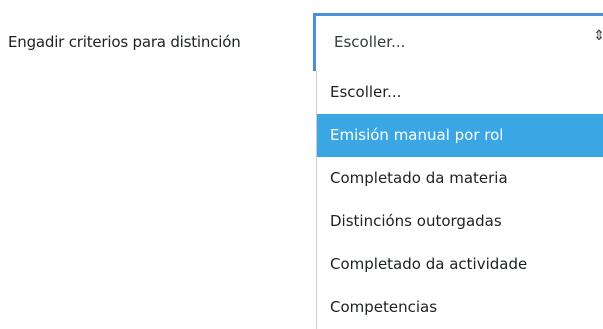 The width and height of the screenshot is (603, 329). What do you see at coordinates (460, 221) in the screenshot?
I see `option-awarded-badges: Distincións outorgadas` at bounding box center [460, 221].